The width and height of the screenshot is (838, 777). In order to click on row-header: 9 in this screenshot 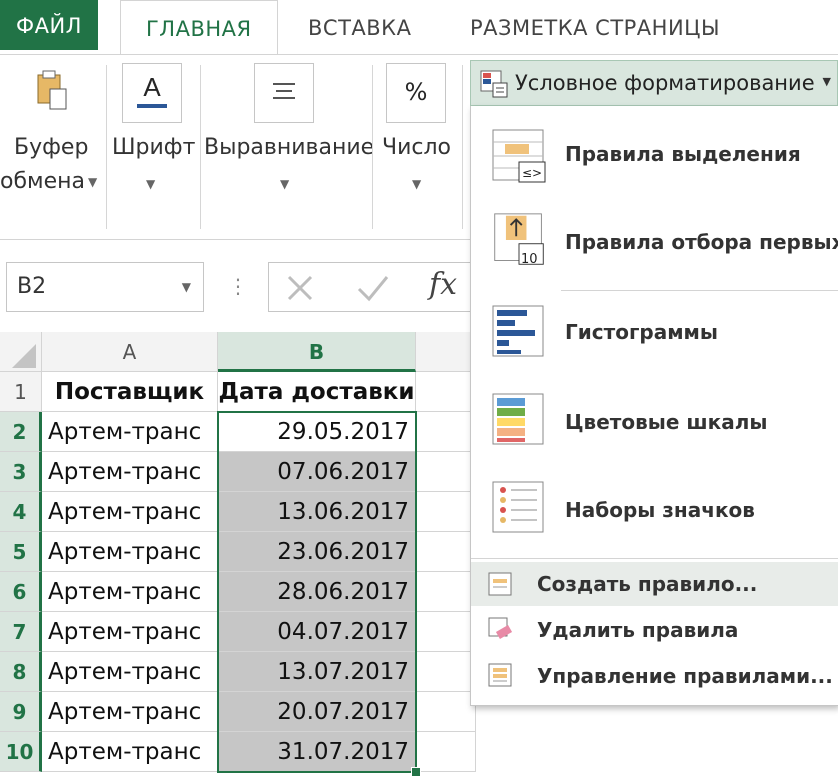, I will do `click(21, 712)`.